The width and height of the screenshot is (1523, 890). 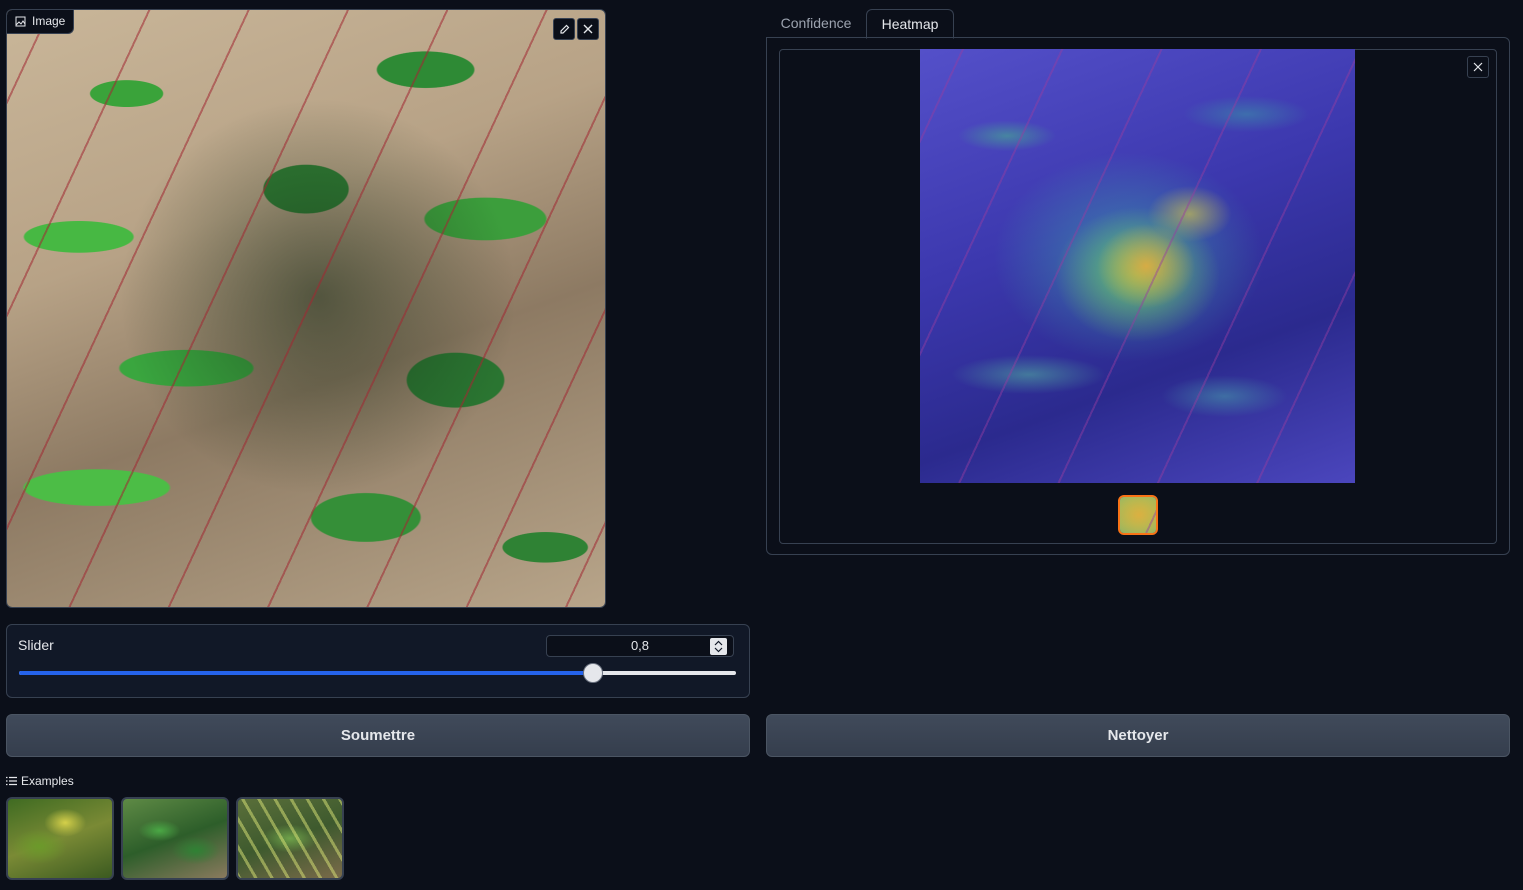 What do you see at coordinates (49, 21) in the screenshot?
I see `image-label-text: Image` at bounding box center [49, 21].